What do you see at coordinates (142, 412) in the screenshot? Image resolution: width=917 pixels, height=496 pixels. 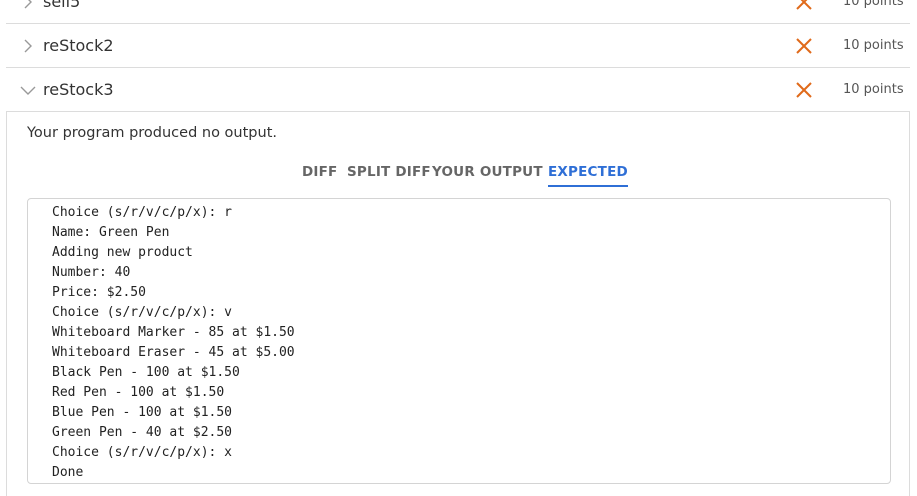 I see `output-line: Blue Pen - 100 at $1.50` at bounding box center [142, 412].